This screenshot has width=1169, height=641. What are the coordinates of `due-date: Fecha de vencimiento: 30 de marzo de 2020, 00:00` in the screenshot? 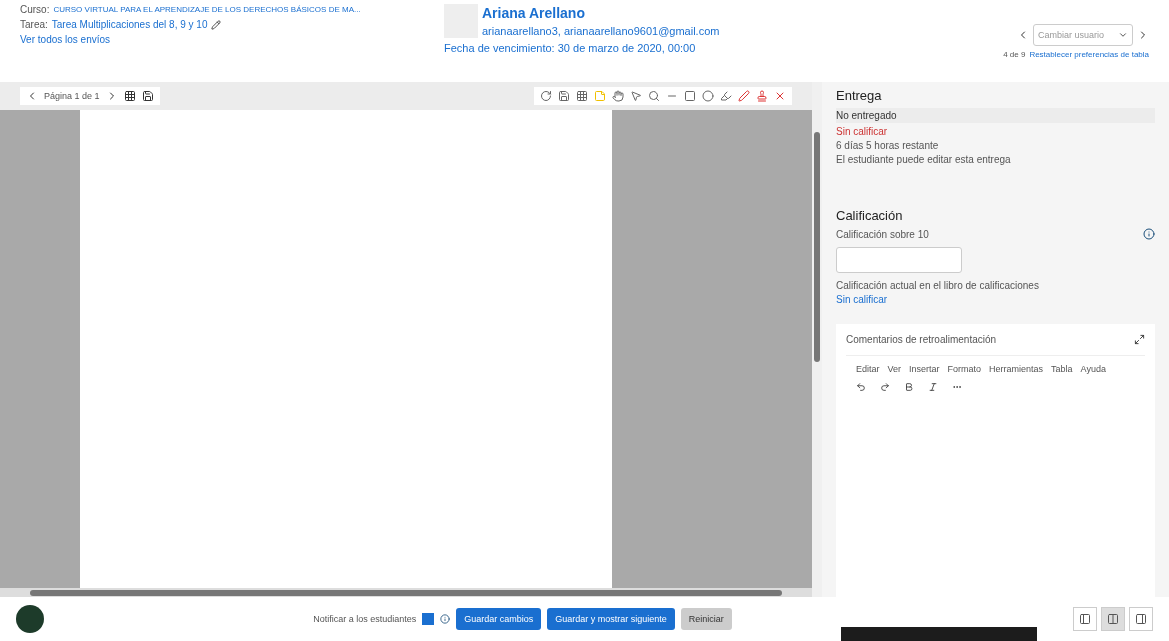 It's located at (570, 48).